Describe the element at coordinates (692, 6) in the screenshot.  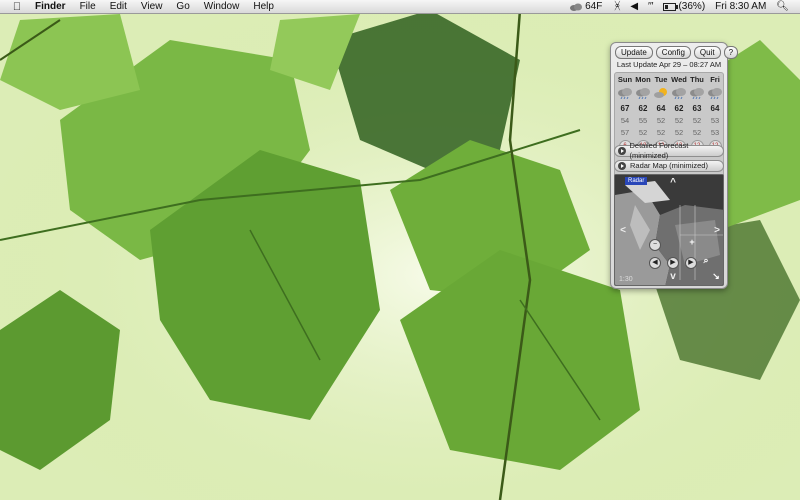
I see `battery-percent: (36%)` at that location.